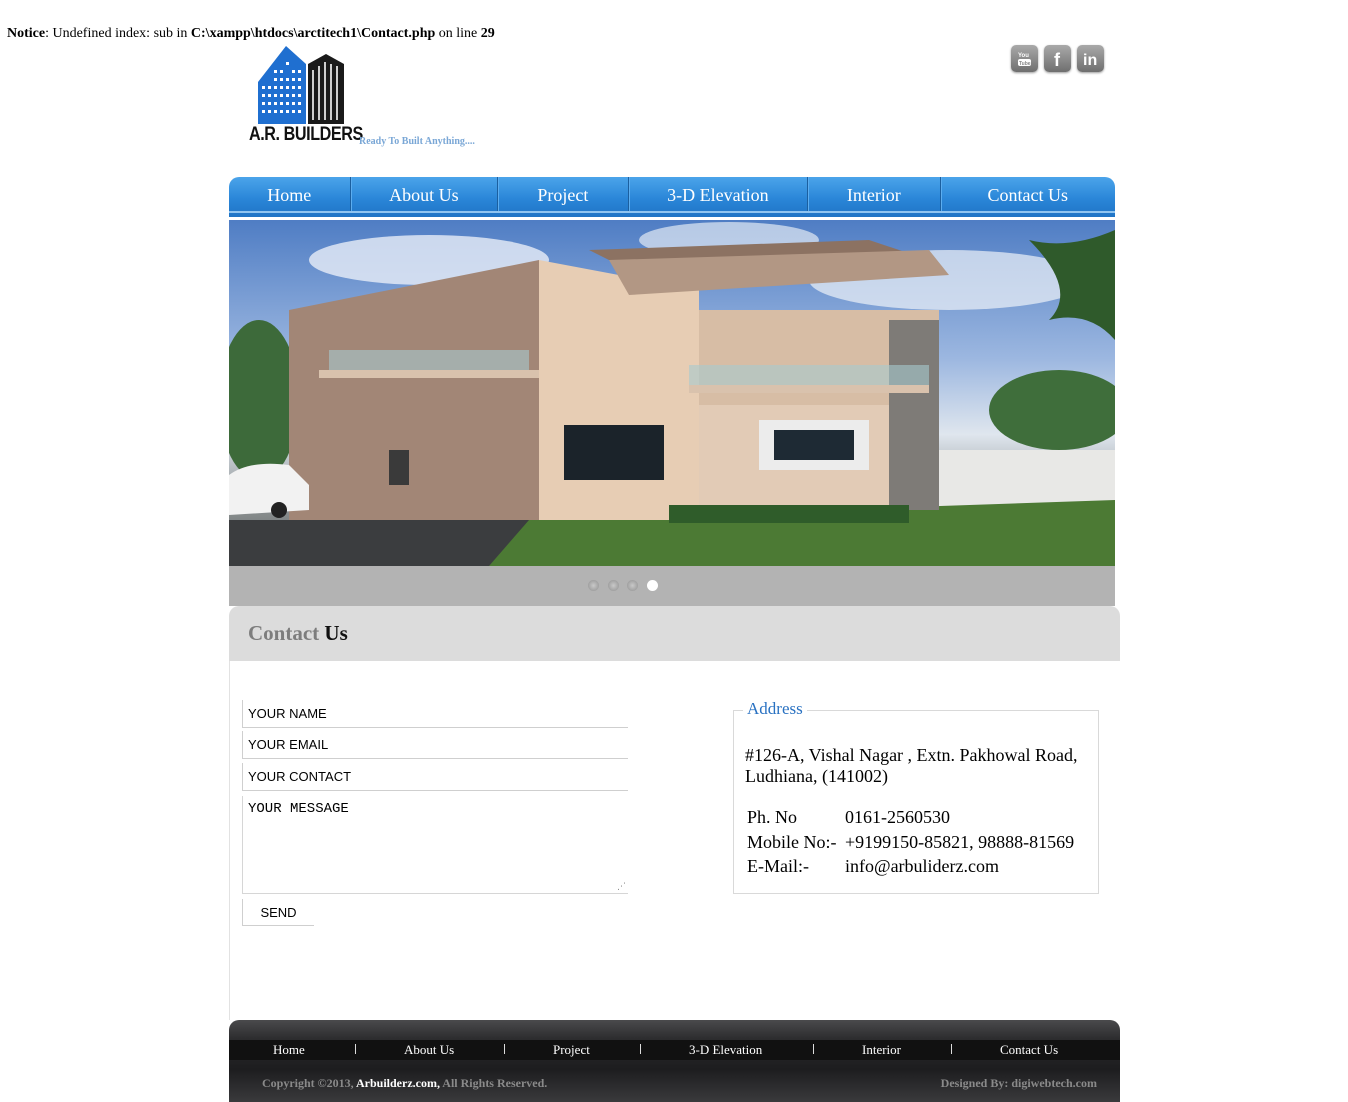 Image resolution: width=1348 pixels, height=1102 pixels. I want to click on email-input, so click(435, 745).